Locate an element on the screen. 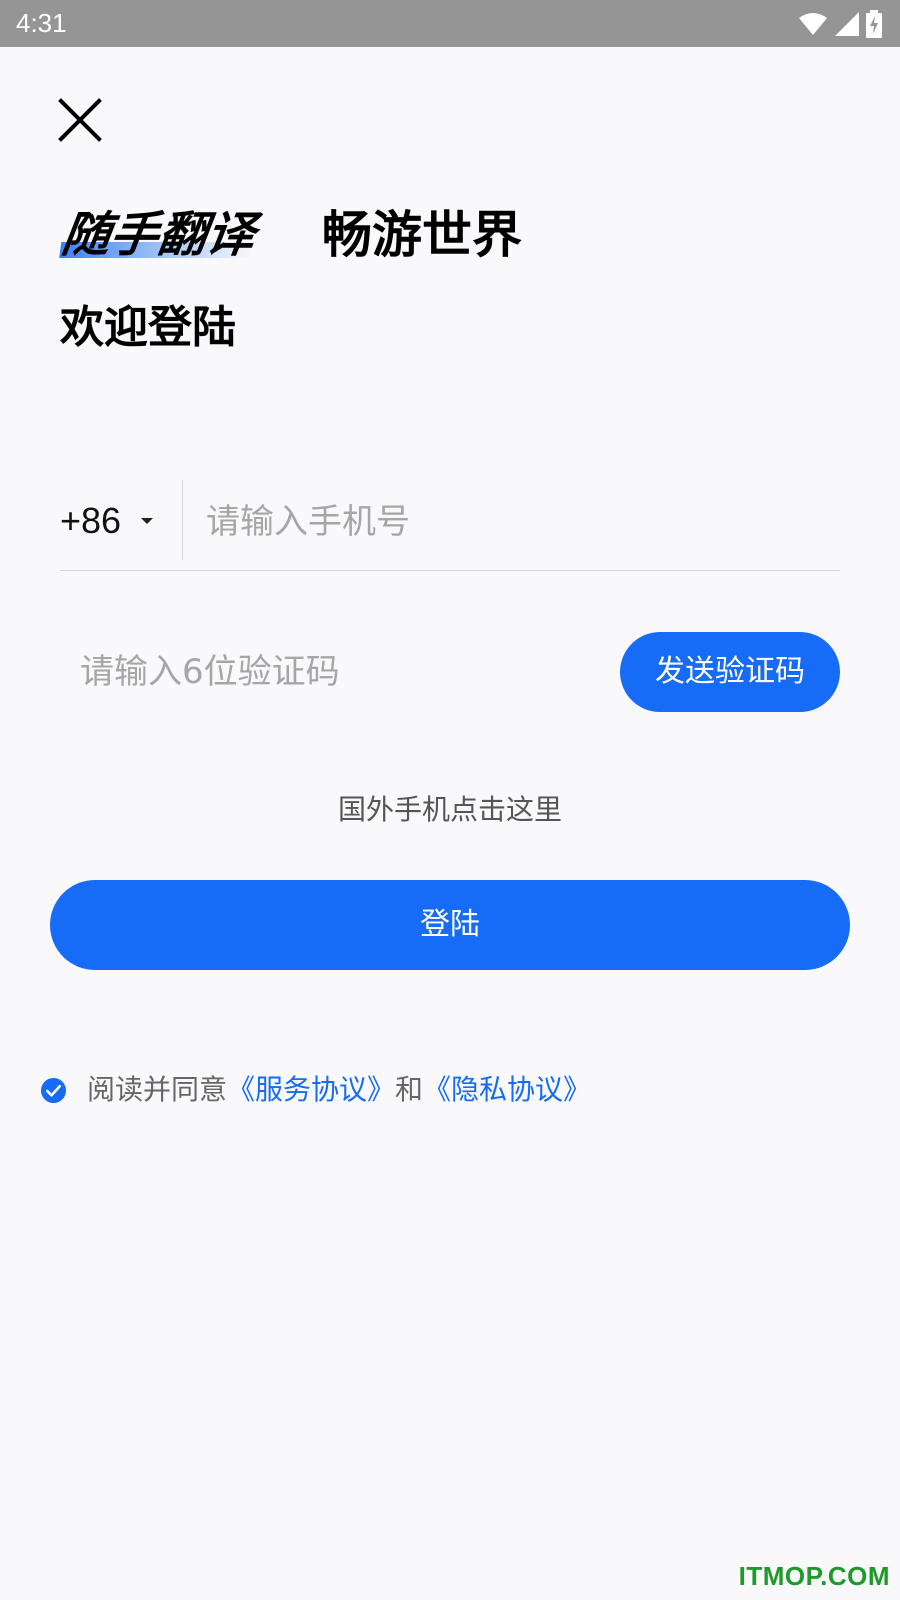 The image size is (900, 1600). welcome-title: 欢迎登陆 is located at coordinates (148, 327).